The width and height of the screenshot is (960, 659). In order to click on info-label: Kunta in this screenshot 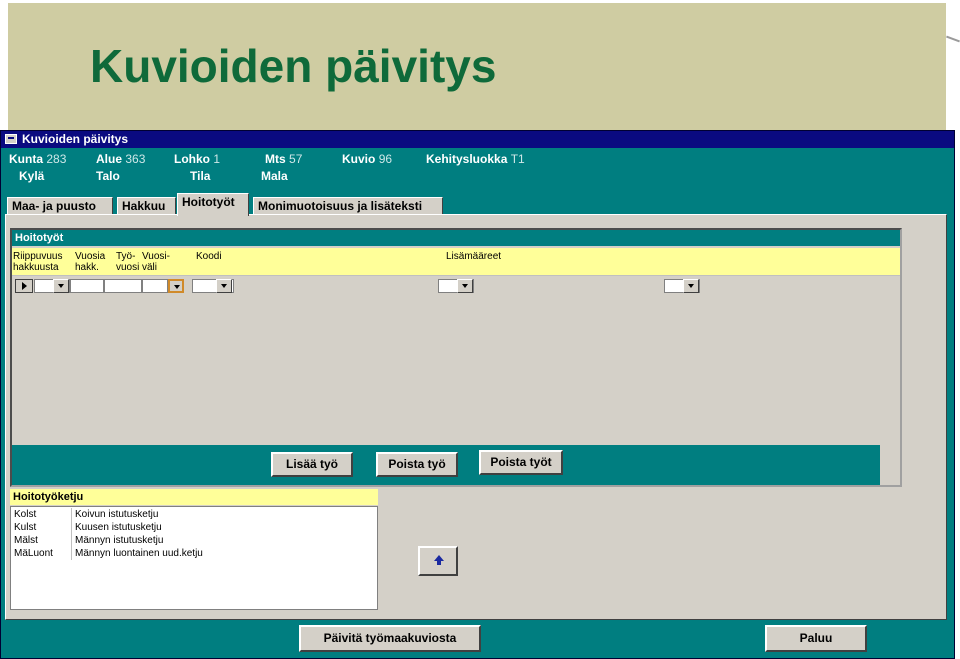, I will do `click(26, 159)`.